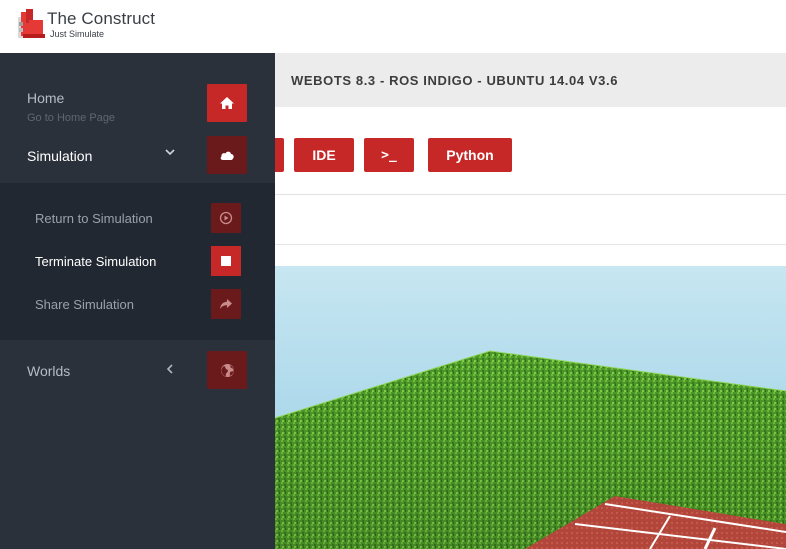 Image resolution: width=786 pixels, height=549 pixels. Describe the element at coordinates (393, 26) in the screenshot. I see `top-header: The Construct Just Simulate` at that location.